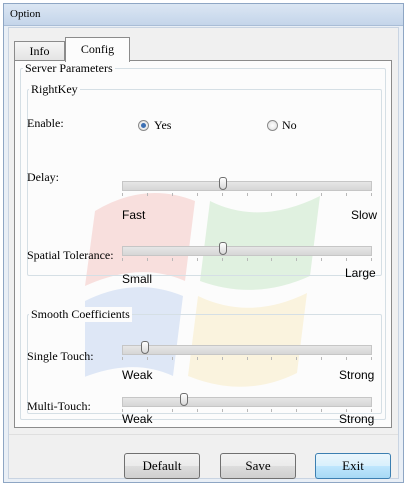 The height and width of the screenshot is (488, 409). I want to click on single-touch-slider-thumb, so click(145, 347).